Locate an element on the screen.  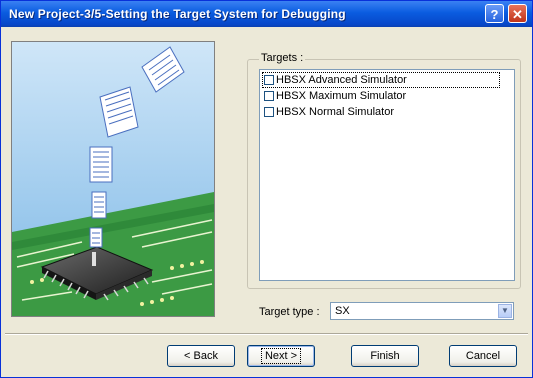
target-label: HBSX Maximum Simulator is located at coordinates (341, 96).